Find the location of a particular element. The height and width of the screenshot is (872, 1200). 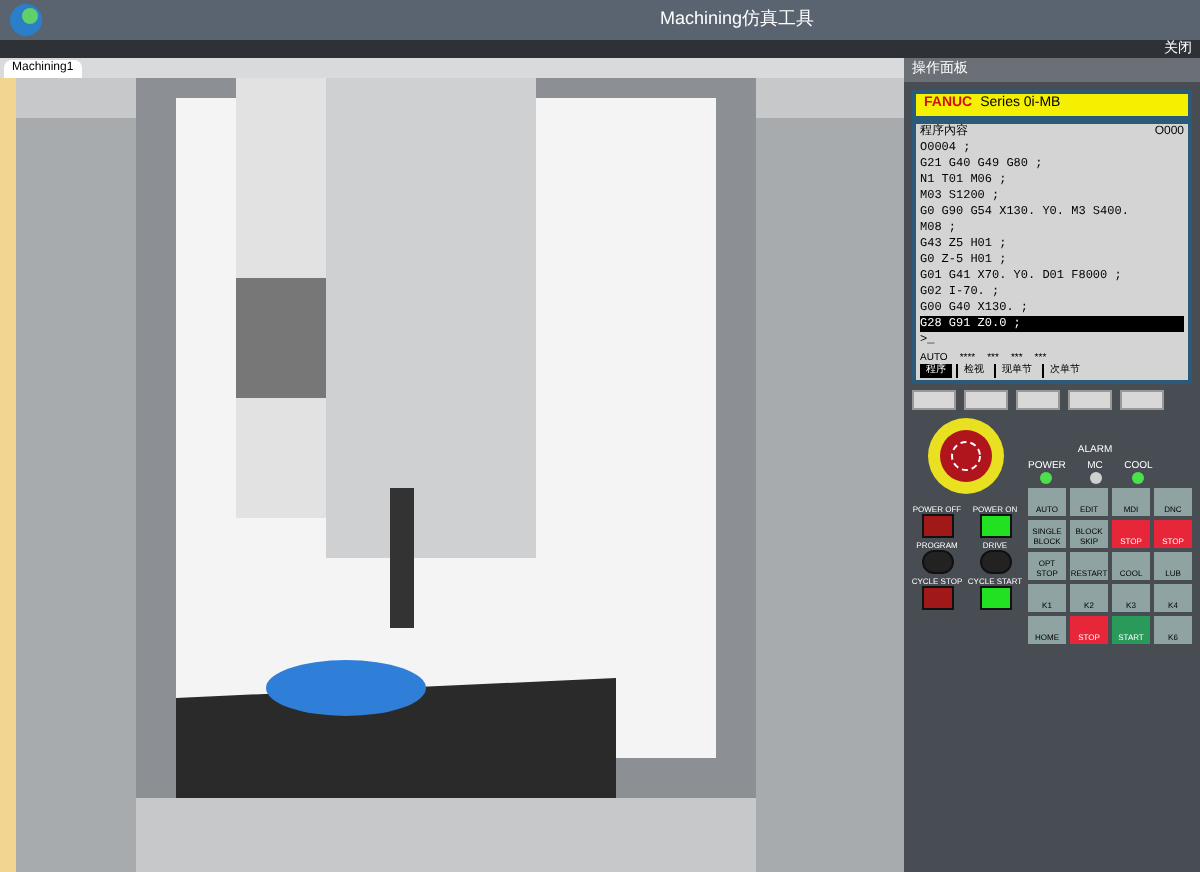

app-logo-icon is located at coordinates (26, 20).